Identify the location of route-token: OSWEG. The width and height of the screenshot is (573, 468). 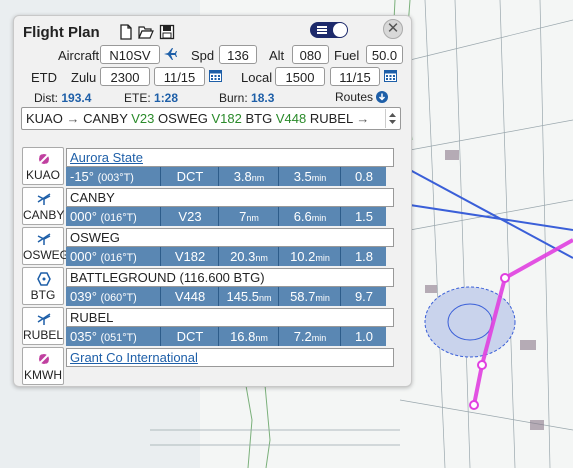
(183, 118).